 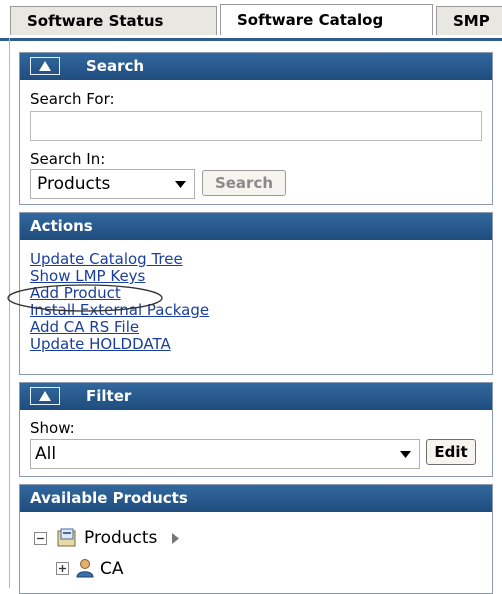 I want to click on tab-smp: SMP, so click(x=469, y=20).